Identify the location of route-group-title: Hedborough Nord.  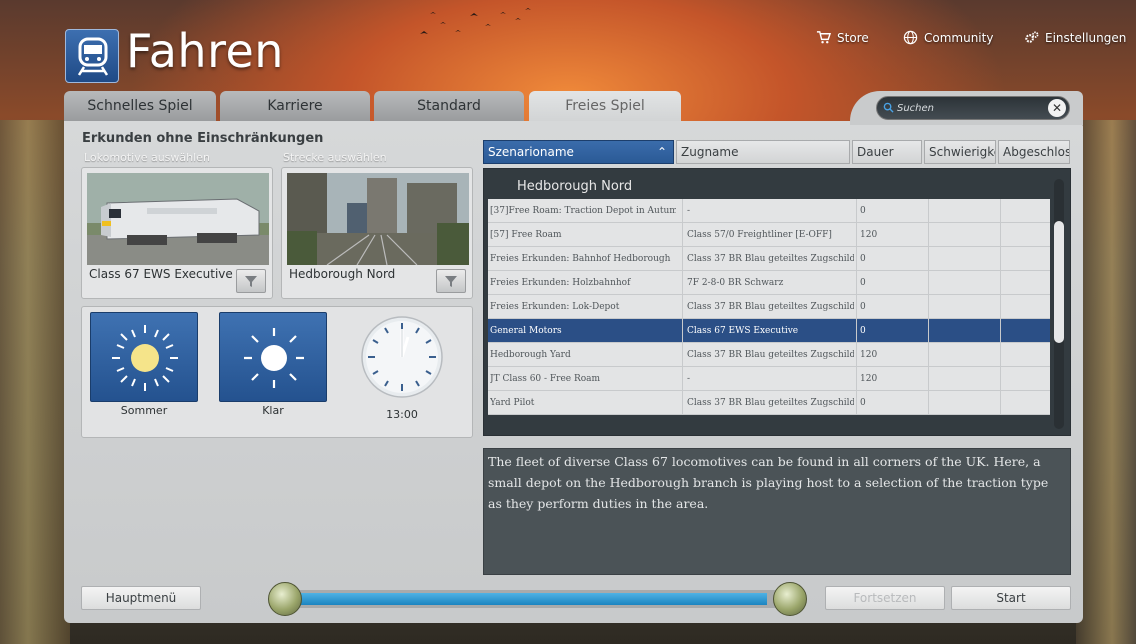
(575, 186).